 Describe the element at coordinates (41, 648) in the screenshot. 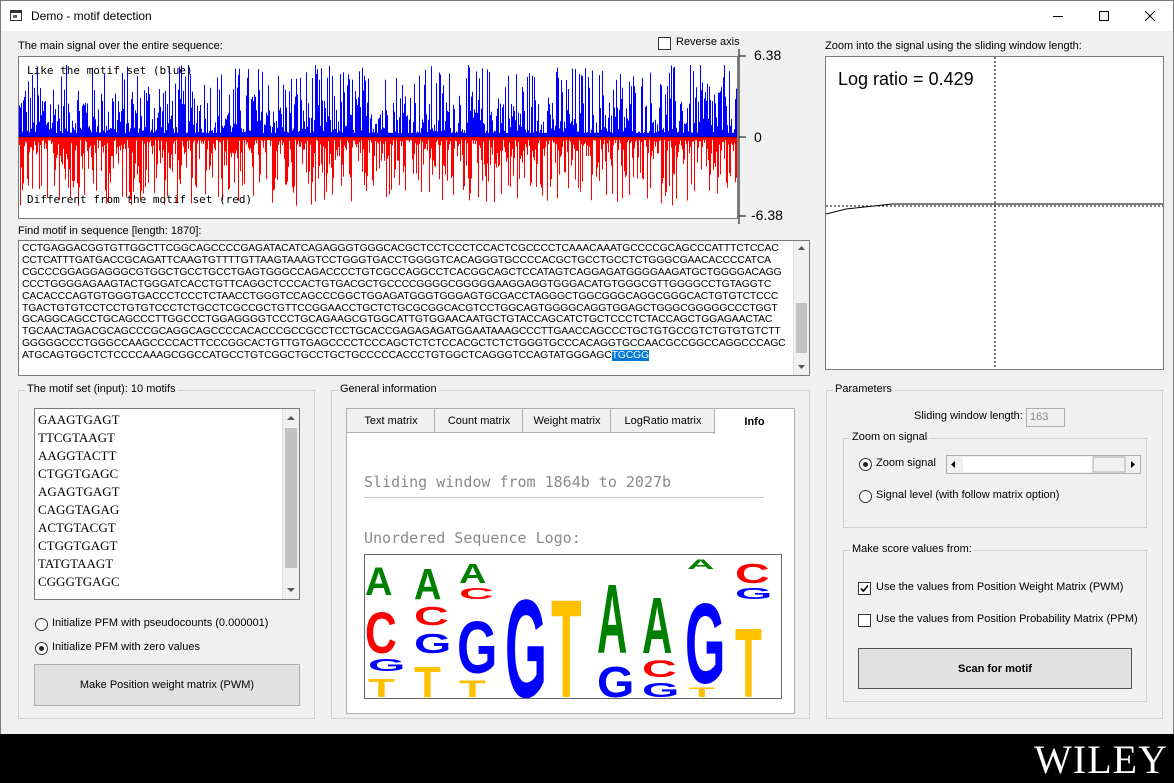

I see `init-zero-radio` at that location.